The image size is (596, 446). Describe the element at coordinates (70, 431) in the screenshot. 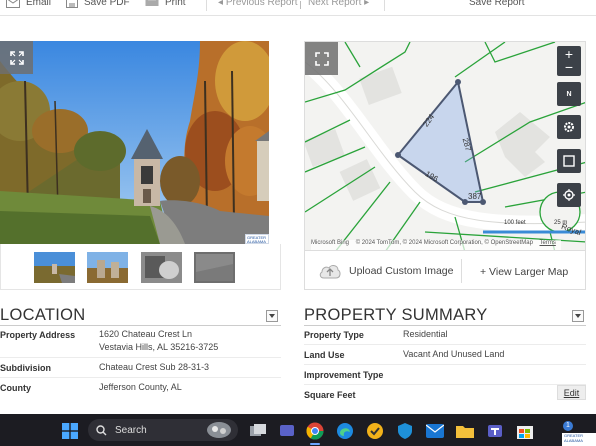

I see `start-button` at that location.